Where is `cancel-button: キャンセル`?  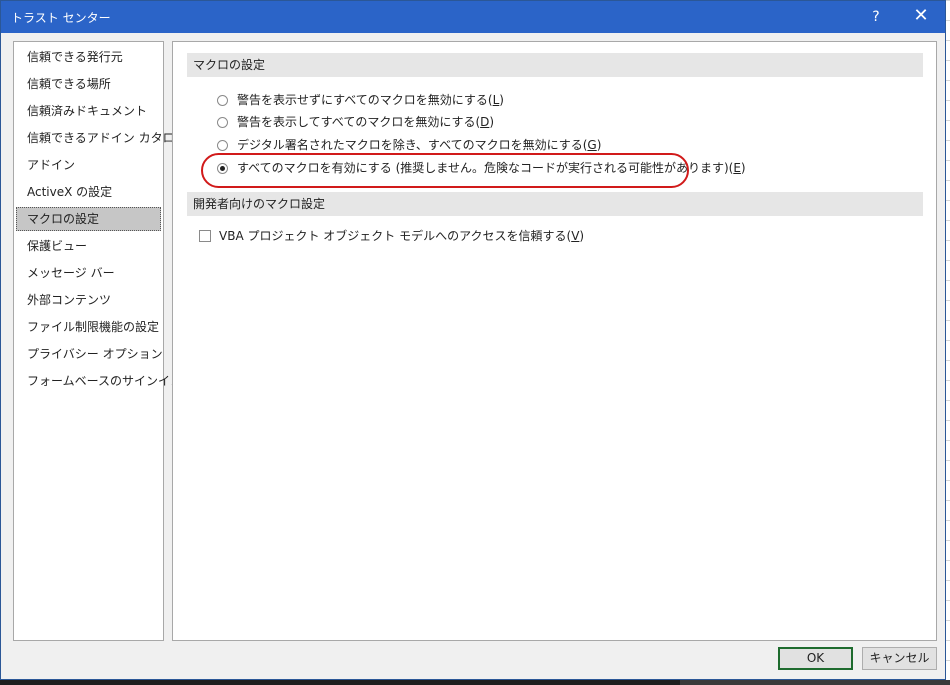
cancel-button: キャンセル is located at coordinates (899, 658).